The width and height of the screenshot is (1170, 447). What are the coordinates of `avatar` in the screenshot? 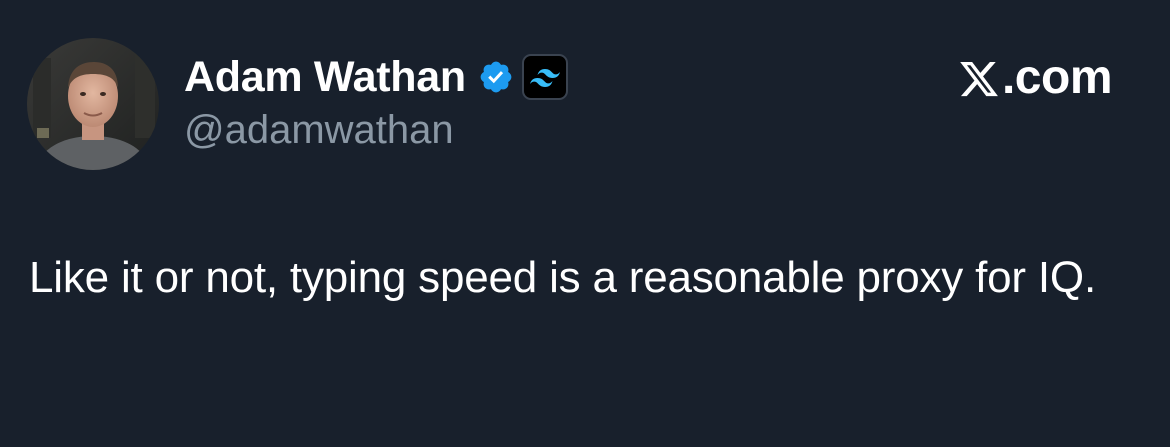 It's located at (93, 104).